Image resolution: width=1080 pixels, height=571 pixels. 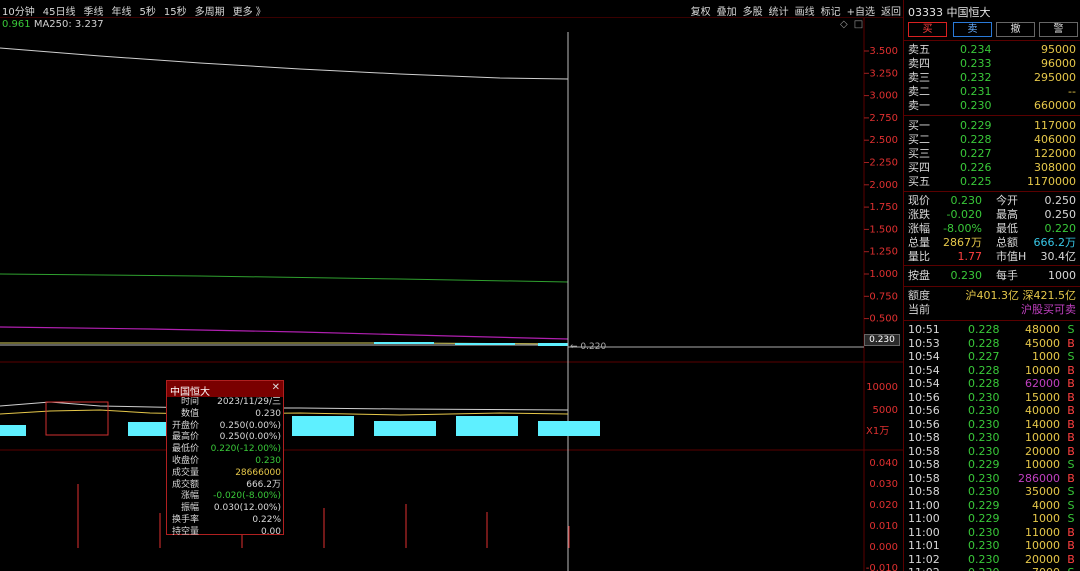 I want to click on overlay-button: 叠加, so click(x=727, y=10).